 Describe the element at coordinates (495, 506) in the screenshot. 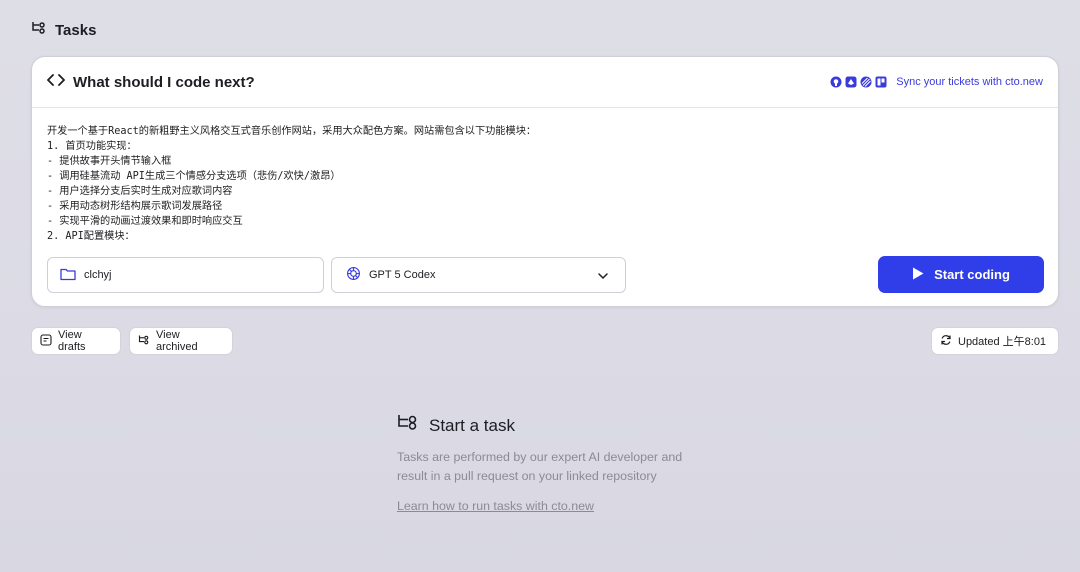

I see `learn-tasks-link: Learn how to run tasks with cto.new` at that location.